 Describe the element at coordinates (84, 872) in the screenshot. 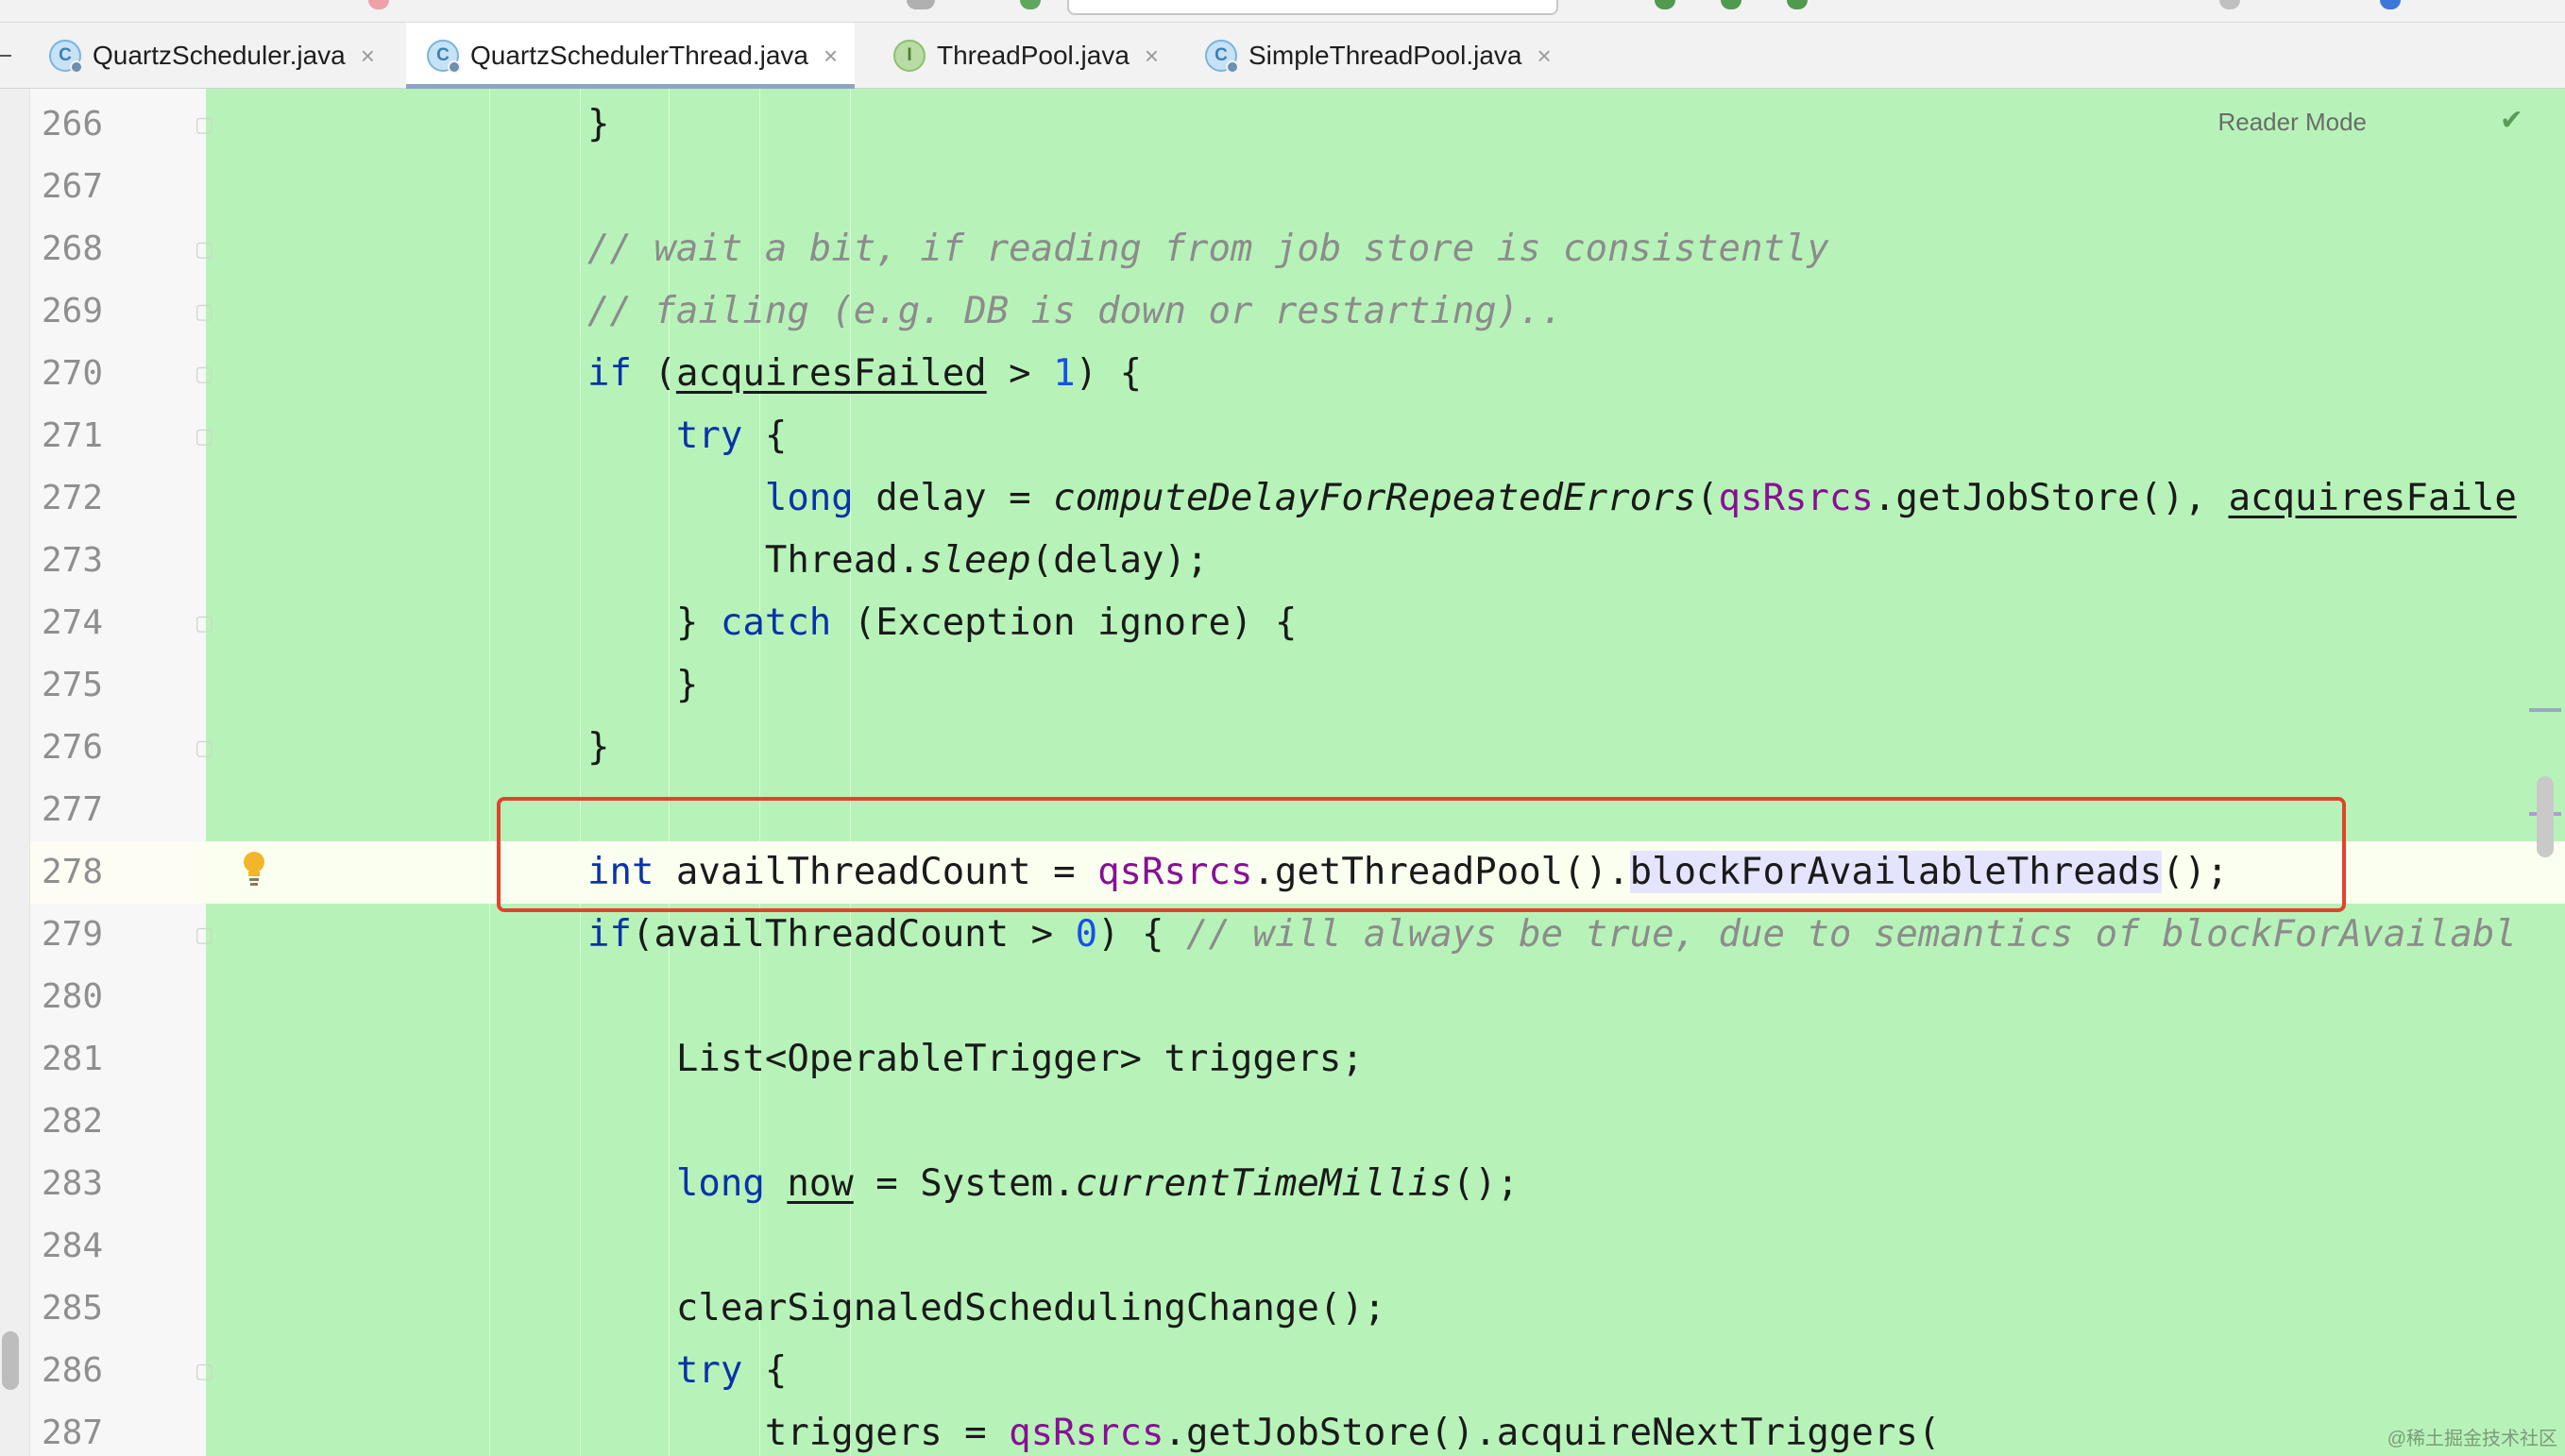

I see `line-number: 278` at that location.